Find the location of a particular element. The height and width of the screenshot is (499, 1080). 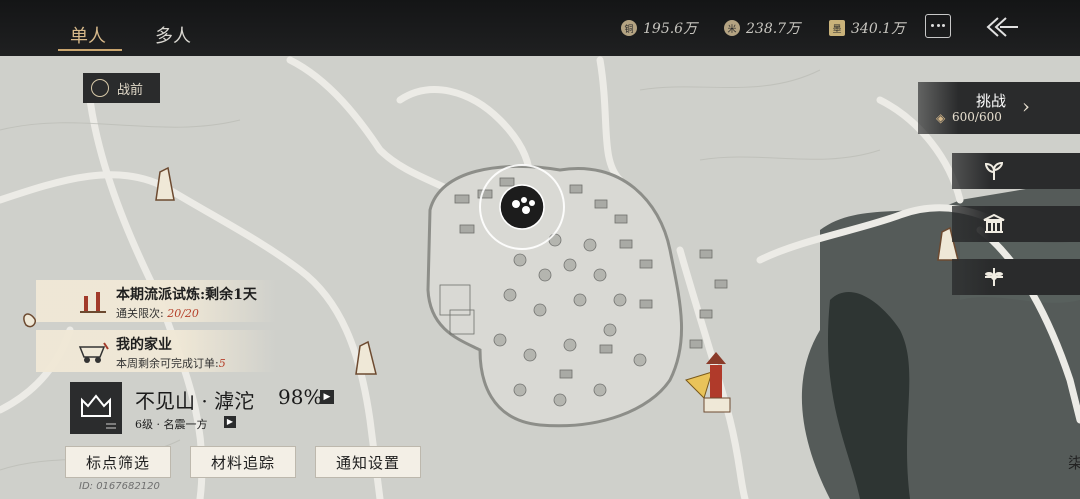

challenge-title: 挑战 is located at coordinates (991, 101).